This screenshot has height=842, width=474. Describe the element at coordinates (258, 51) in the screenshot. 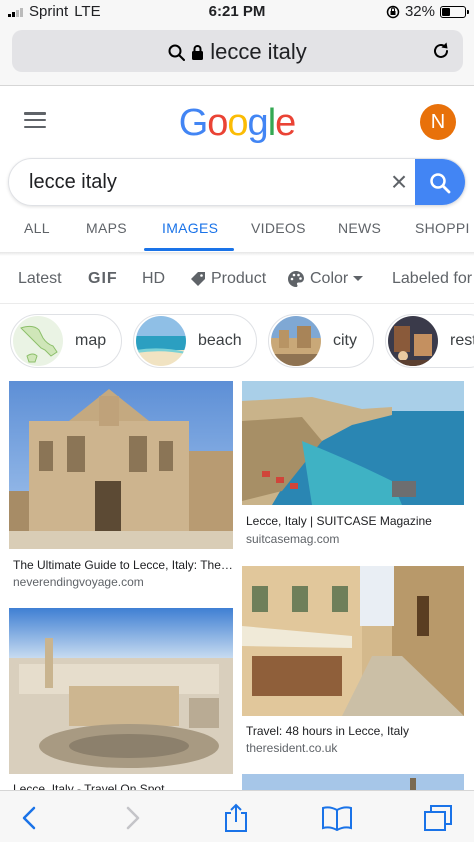

I see `url-text: lecce italy` at that location.